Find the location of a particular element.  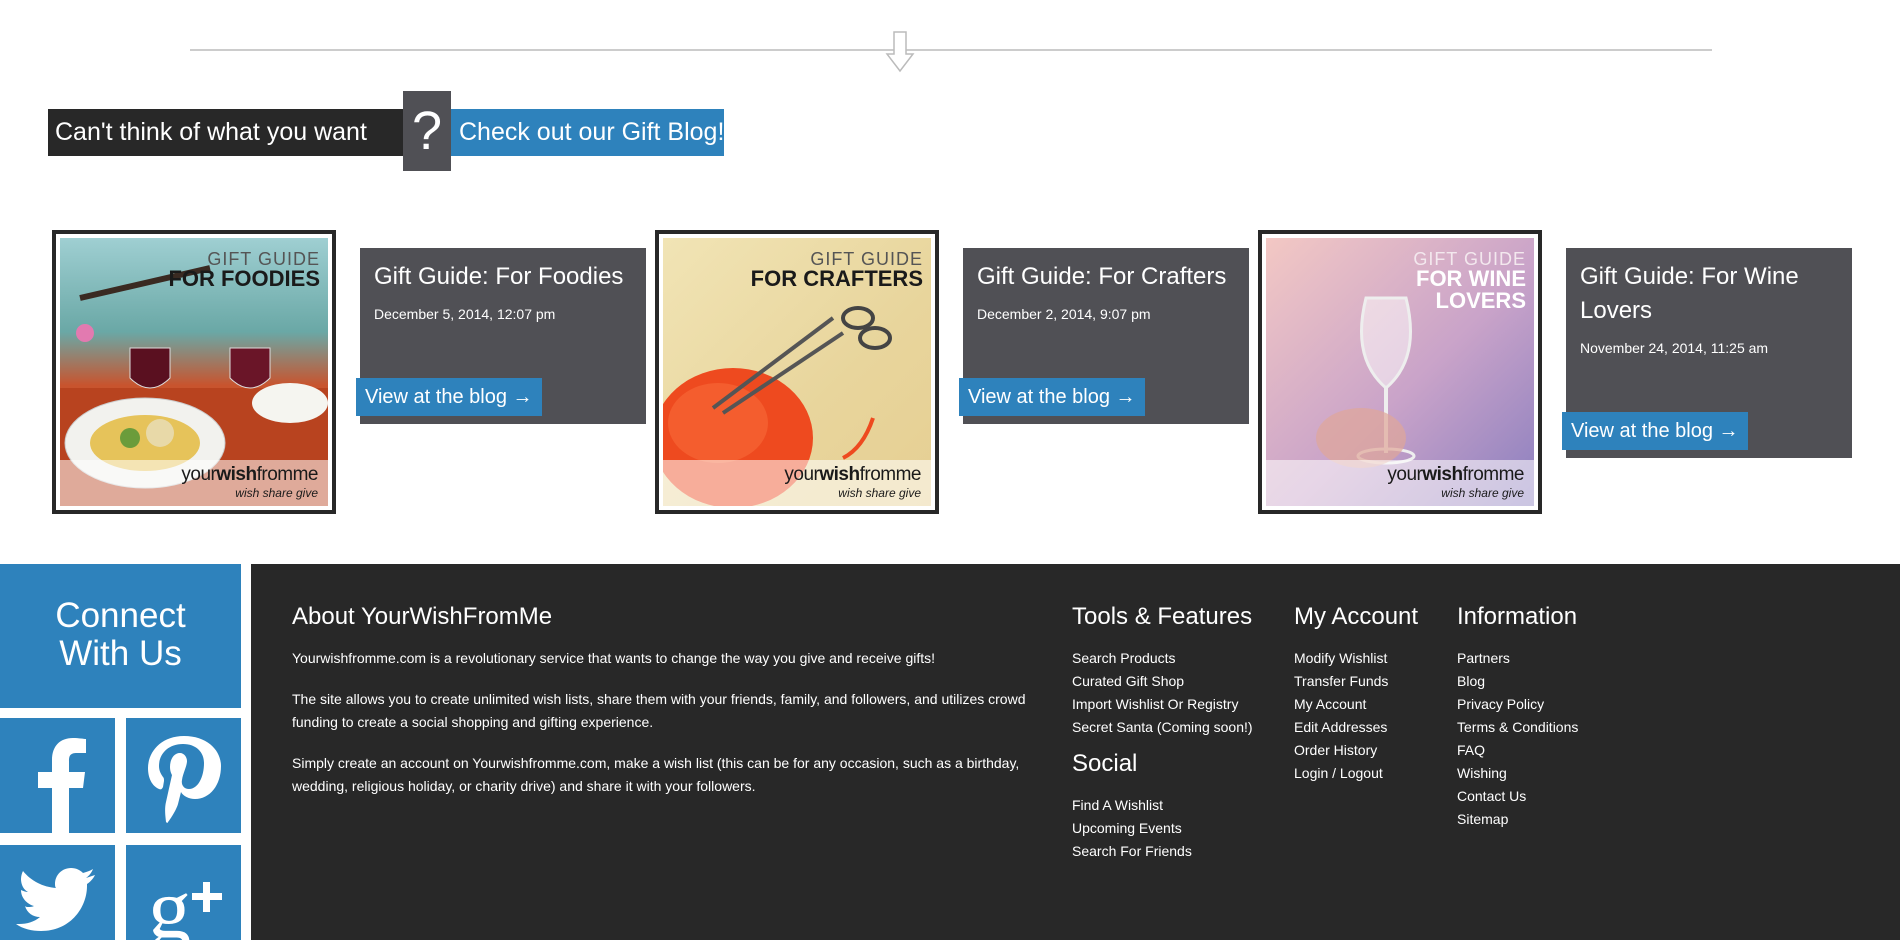

gift-blog-link: Check out our Gift Blog! is located at coordinates (587, 132).